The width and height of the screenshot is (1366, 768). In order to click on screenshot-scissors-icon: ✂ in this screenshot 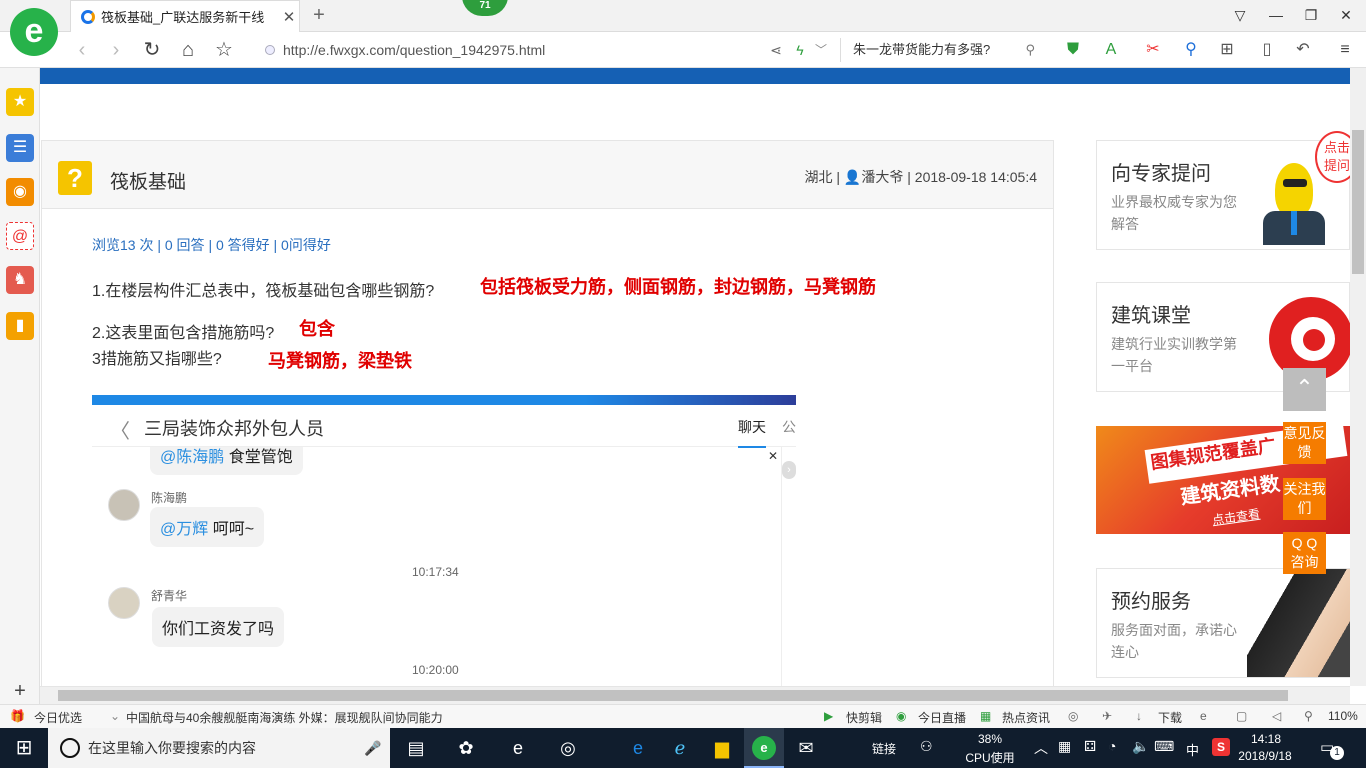, I will do `click(1153, 50)`.